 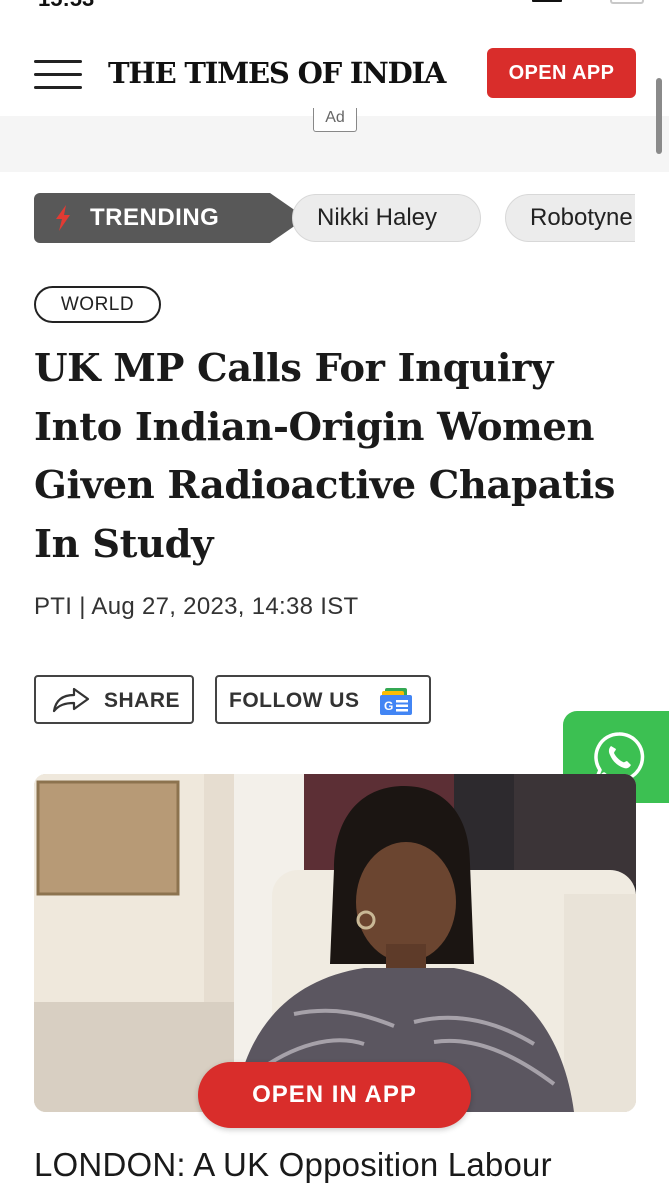 I want to click on google-news-icon: G, so click(x=396, y=701).